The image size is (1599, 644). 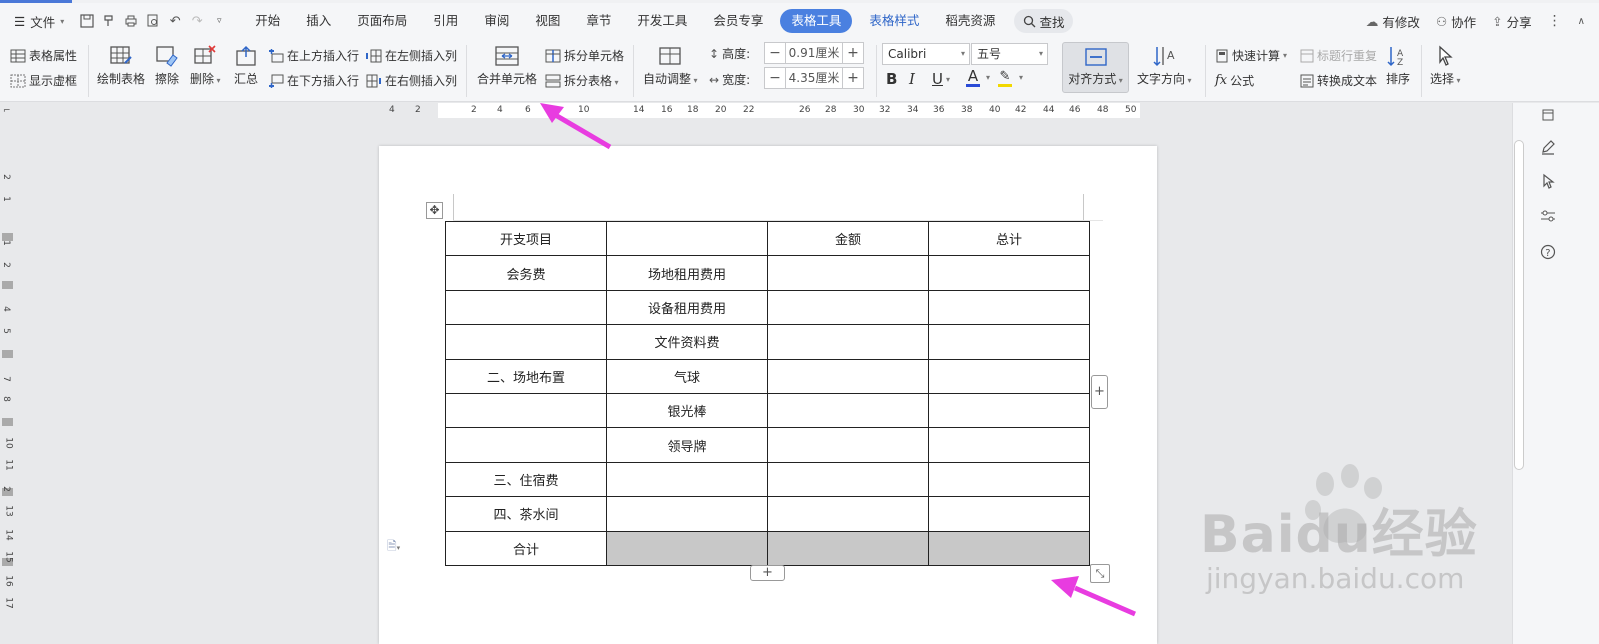 What do you see at coordinates (687, 342) in the screenshot?
I see `table-cell: 文件资料费` at bounding box center [687, 342].